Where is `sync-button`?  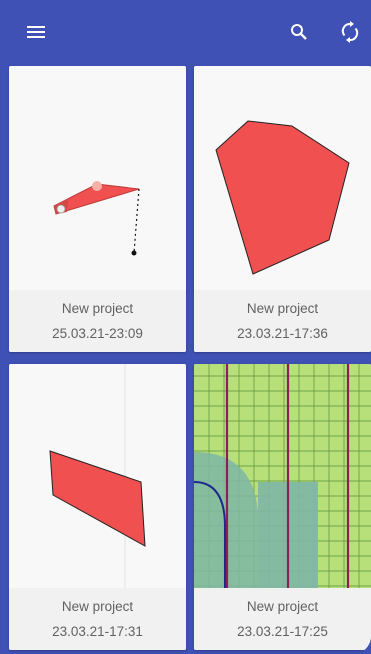
sync-button is located at coordinates (350, 32).